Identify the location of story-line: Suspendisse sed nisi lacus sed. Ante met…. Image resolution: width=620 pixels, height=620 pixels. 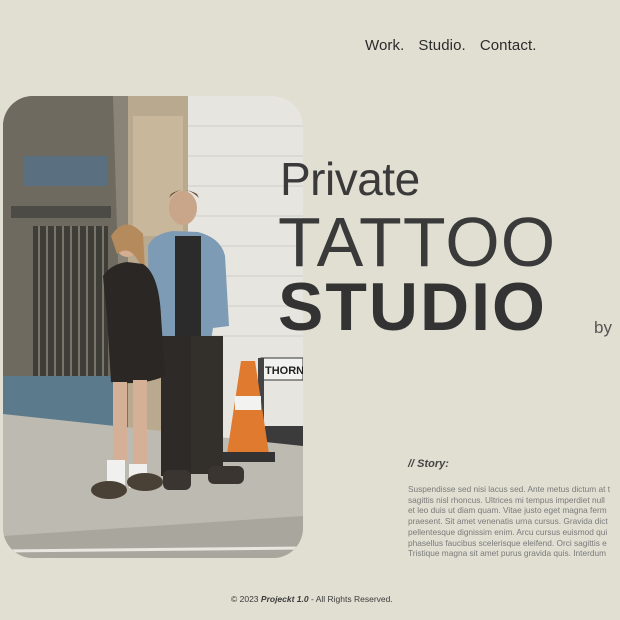
(509, 489).